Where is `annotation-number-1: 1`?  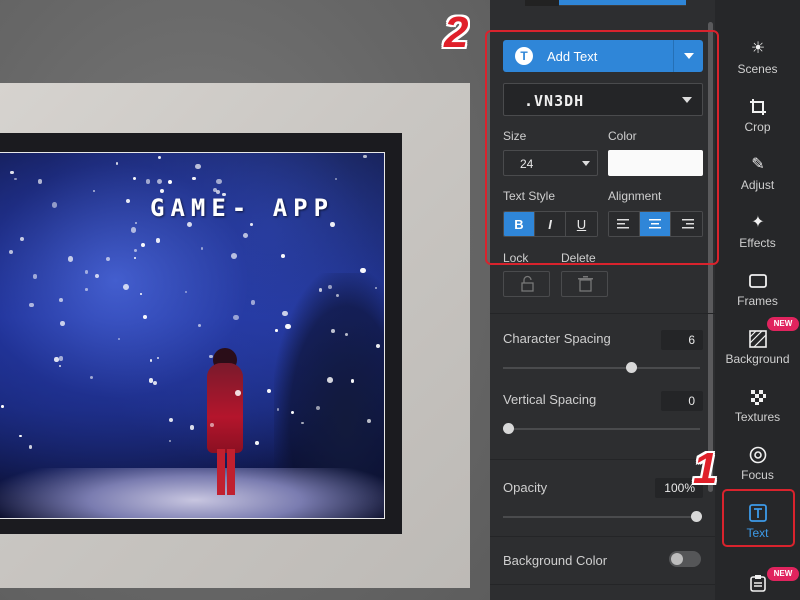
annotation-number-1: 1 is located at coordinates (705, 468).